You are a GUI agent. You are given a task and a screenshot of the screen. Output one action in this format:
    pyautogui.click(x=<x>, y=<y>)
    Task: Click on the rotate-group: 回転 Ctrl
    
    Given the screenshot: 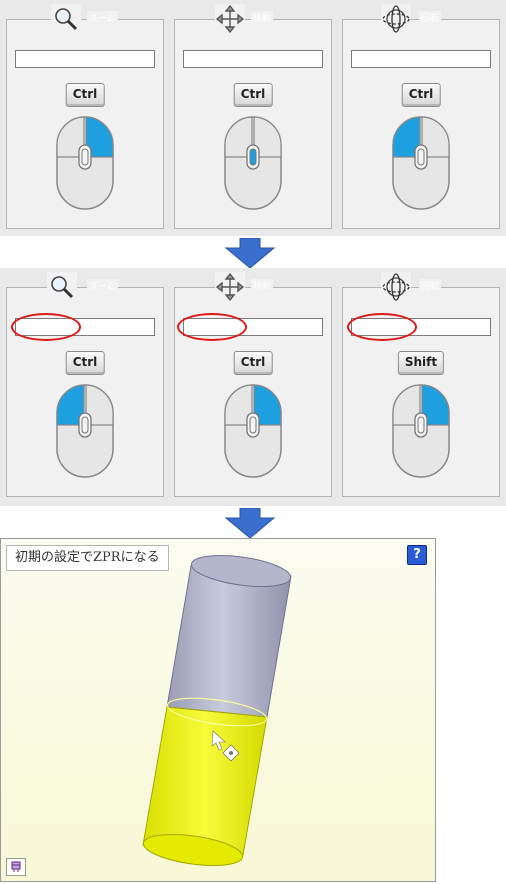 What is the action you would take?
    pyautogui.click(x=421, y=116)
    